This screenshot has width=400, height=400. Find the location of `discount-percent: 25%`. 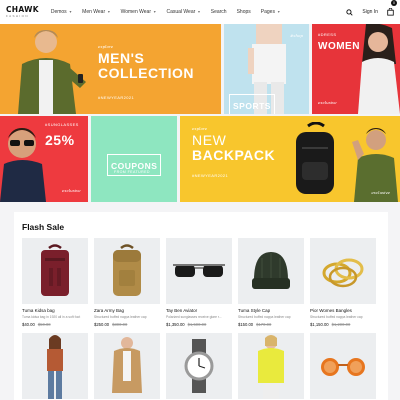

discount-percent: 25% is located at coordinates (60, 140).